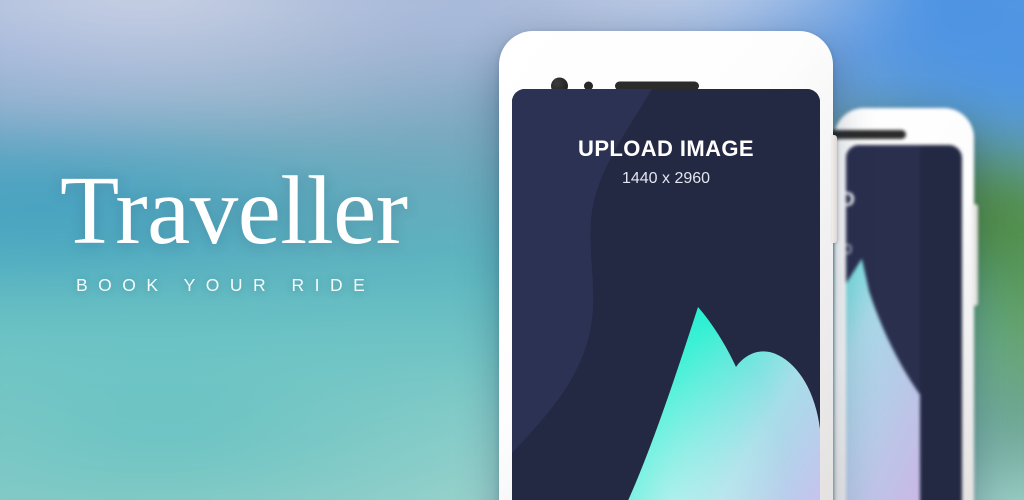 Image resolution: width=1024 pixels, height=500 pixels. I want to click on app-title: Traveller, so click(234, 210).